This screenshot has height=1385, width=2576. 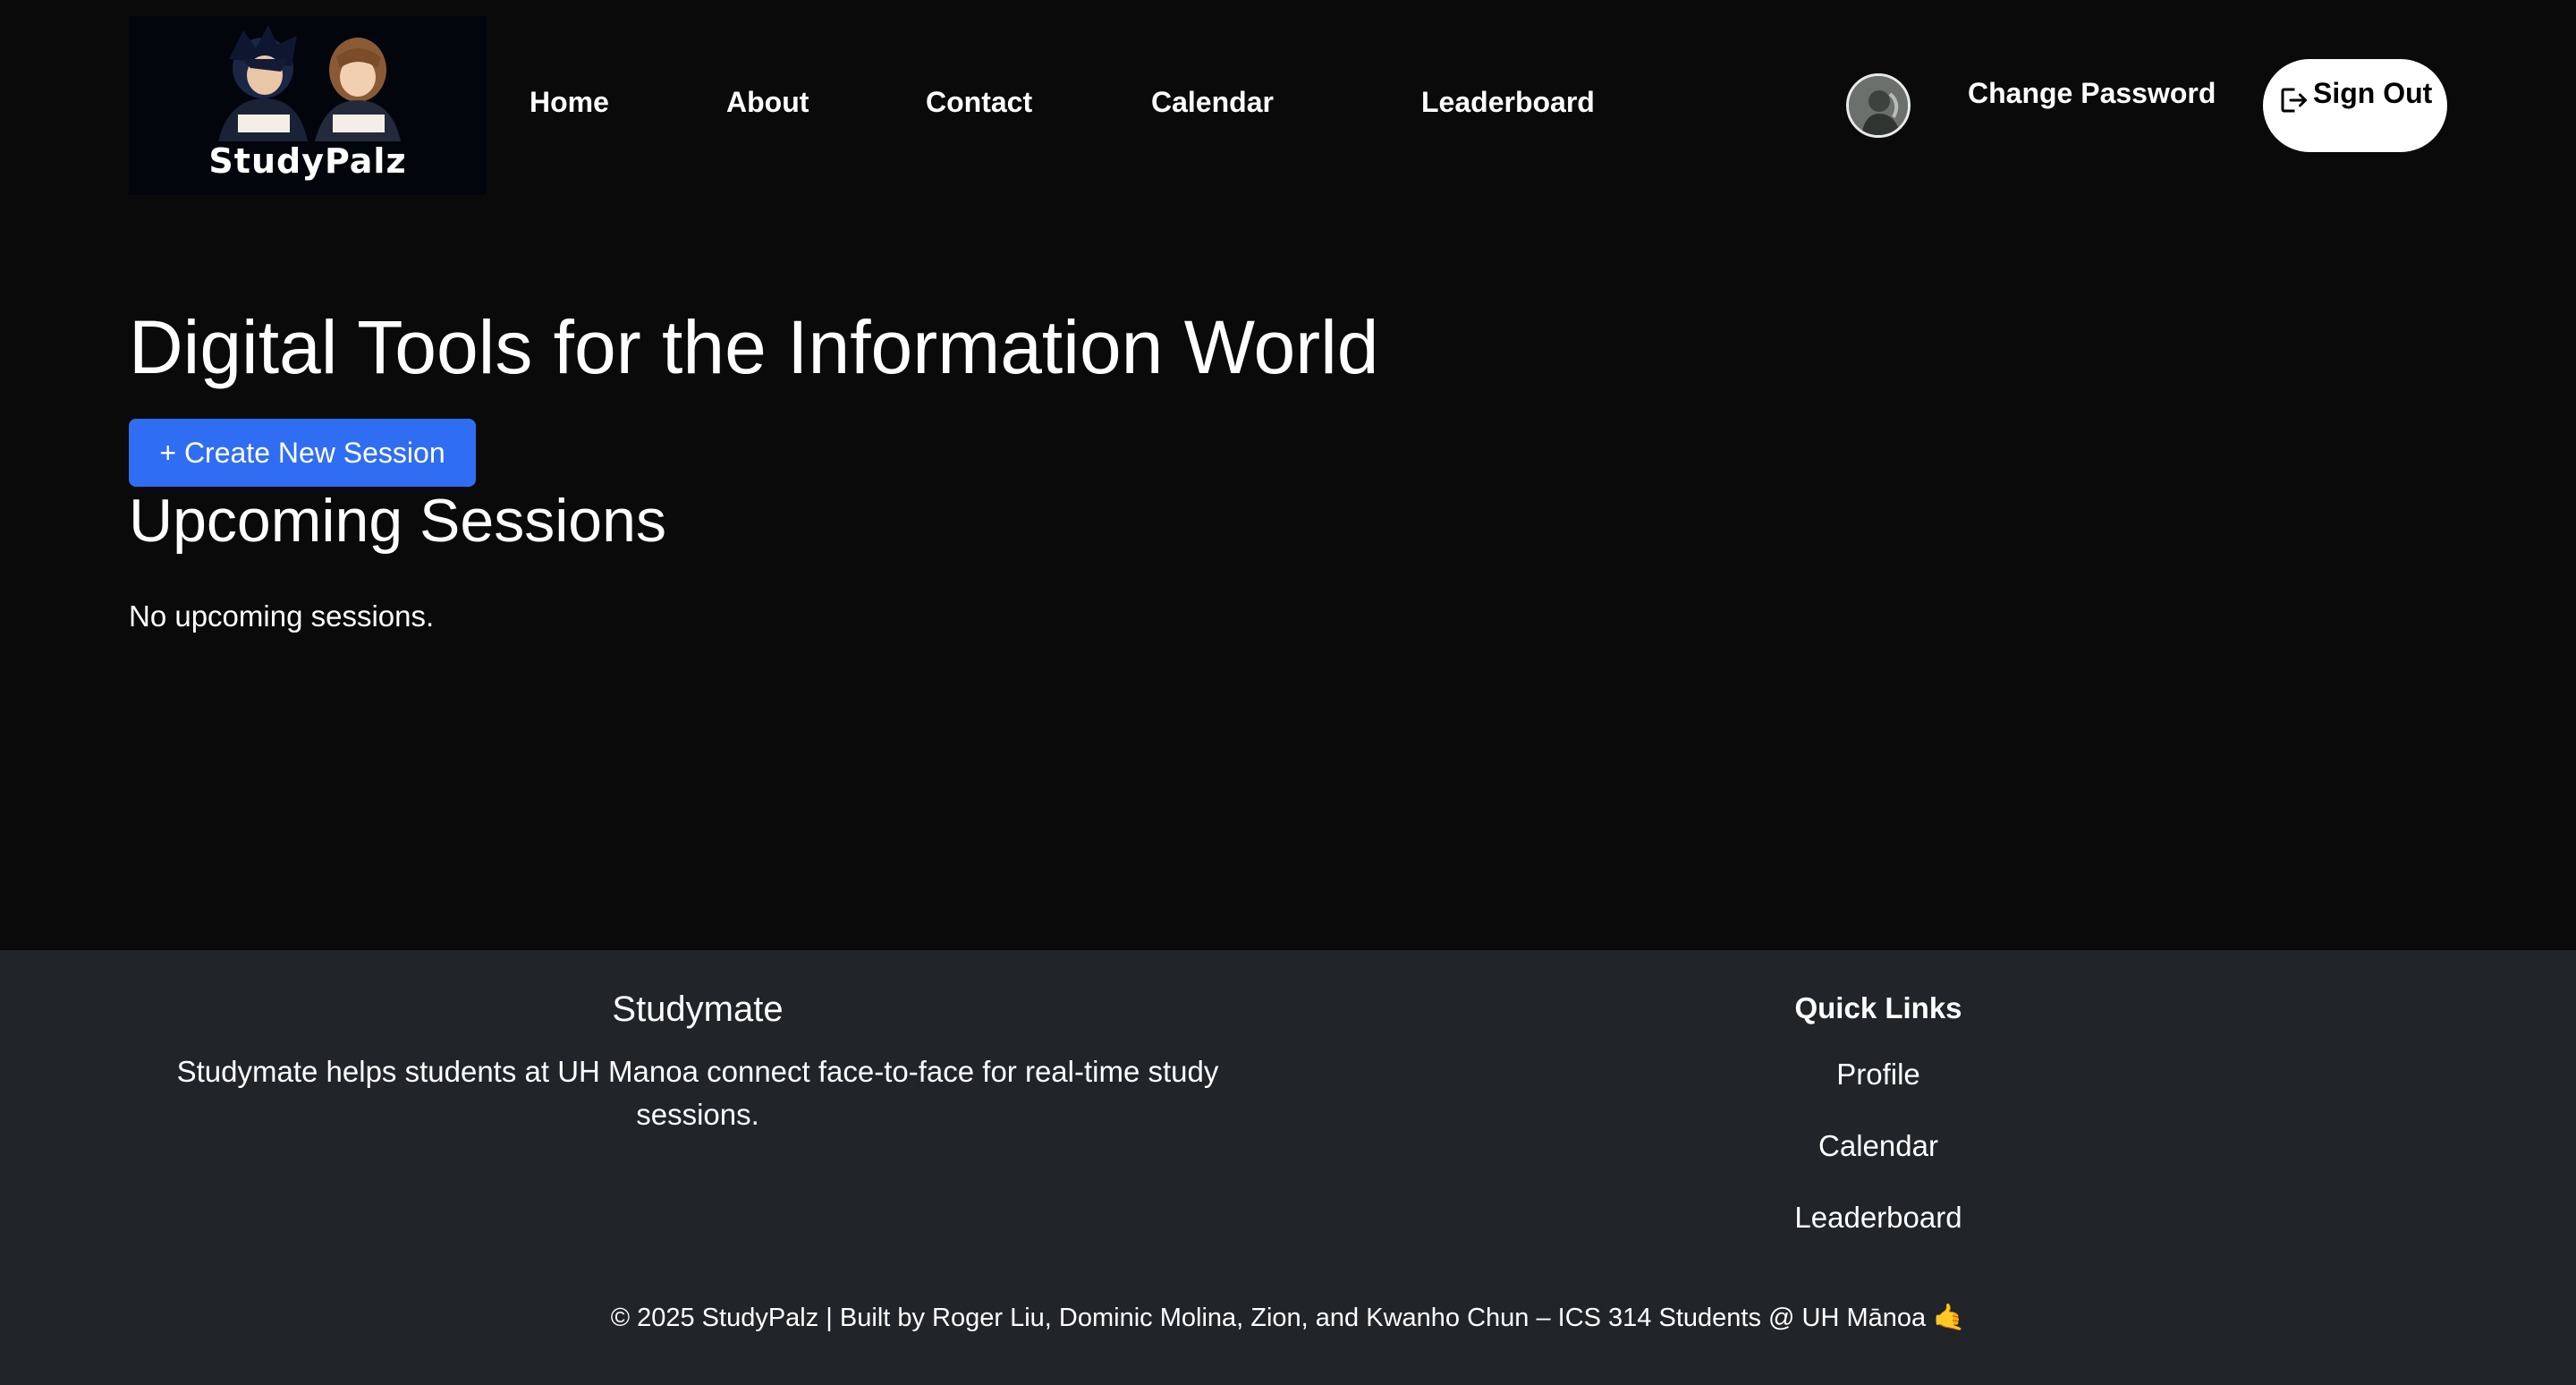 I want to click on sign-out-icon, so click(x=2294, y=100).